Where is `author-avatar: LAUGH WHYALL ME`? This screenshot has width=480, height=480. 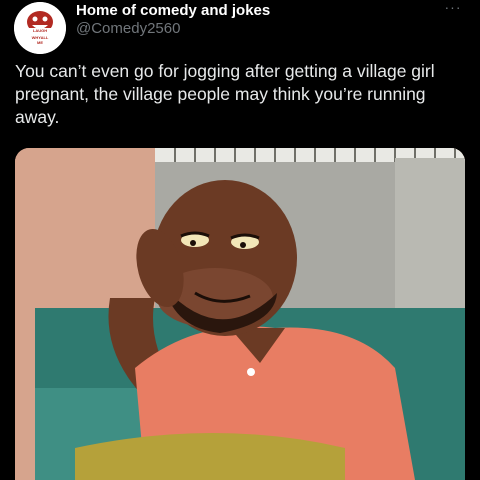 author-avatar: LAUGH WHYALL ME is located at coordinates (40, 28).